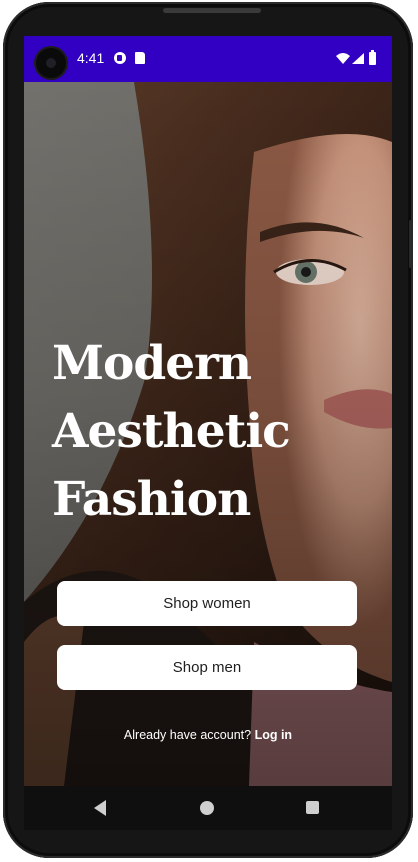 The height and width of the screenshot is (862, 418). Describe the element at coordinates (91, 58) in the screenshot. I see `status-time: 4:41` at that location.